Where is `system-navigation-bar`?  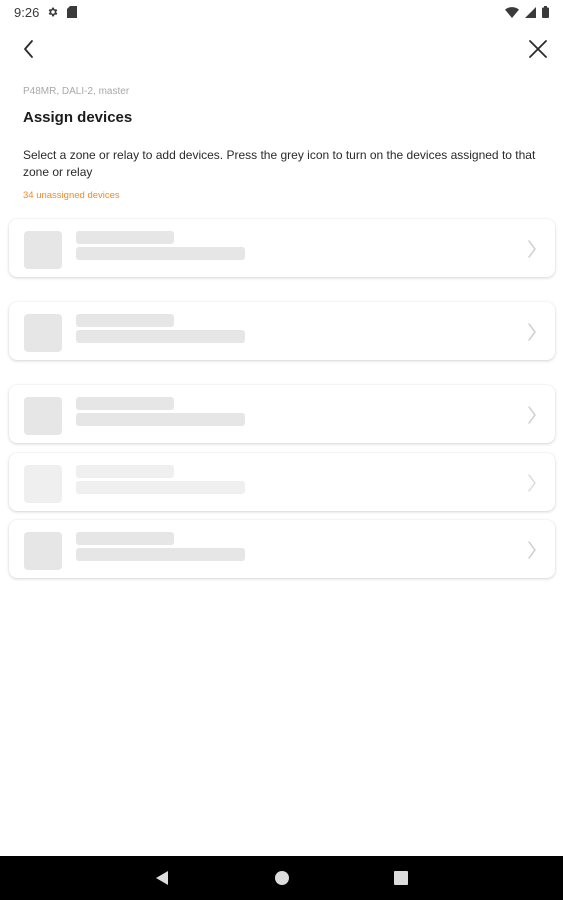 system-navigation-bar is located at coordinates (281, 878).